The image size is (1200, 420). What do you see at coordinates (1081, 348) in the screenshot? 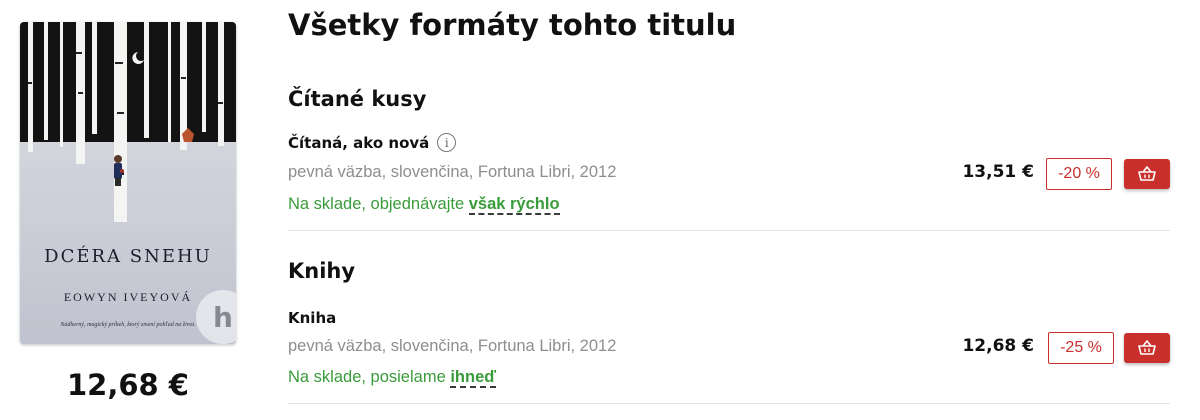
I see `discount-badge: -25 %` at bounding box center [1081, 348].